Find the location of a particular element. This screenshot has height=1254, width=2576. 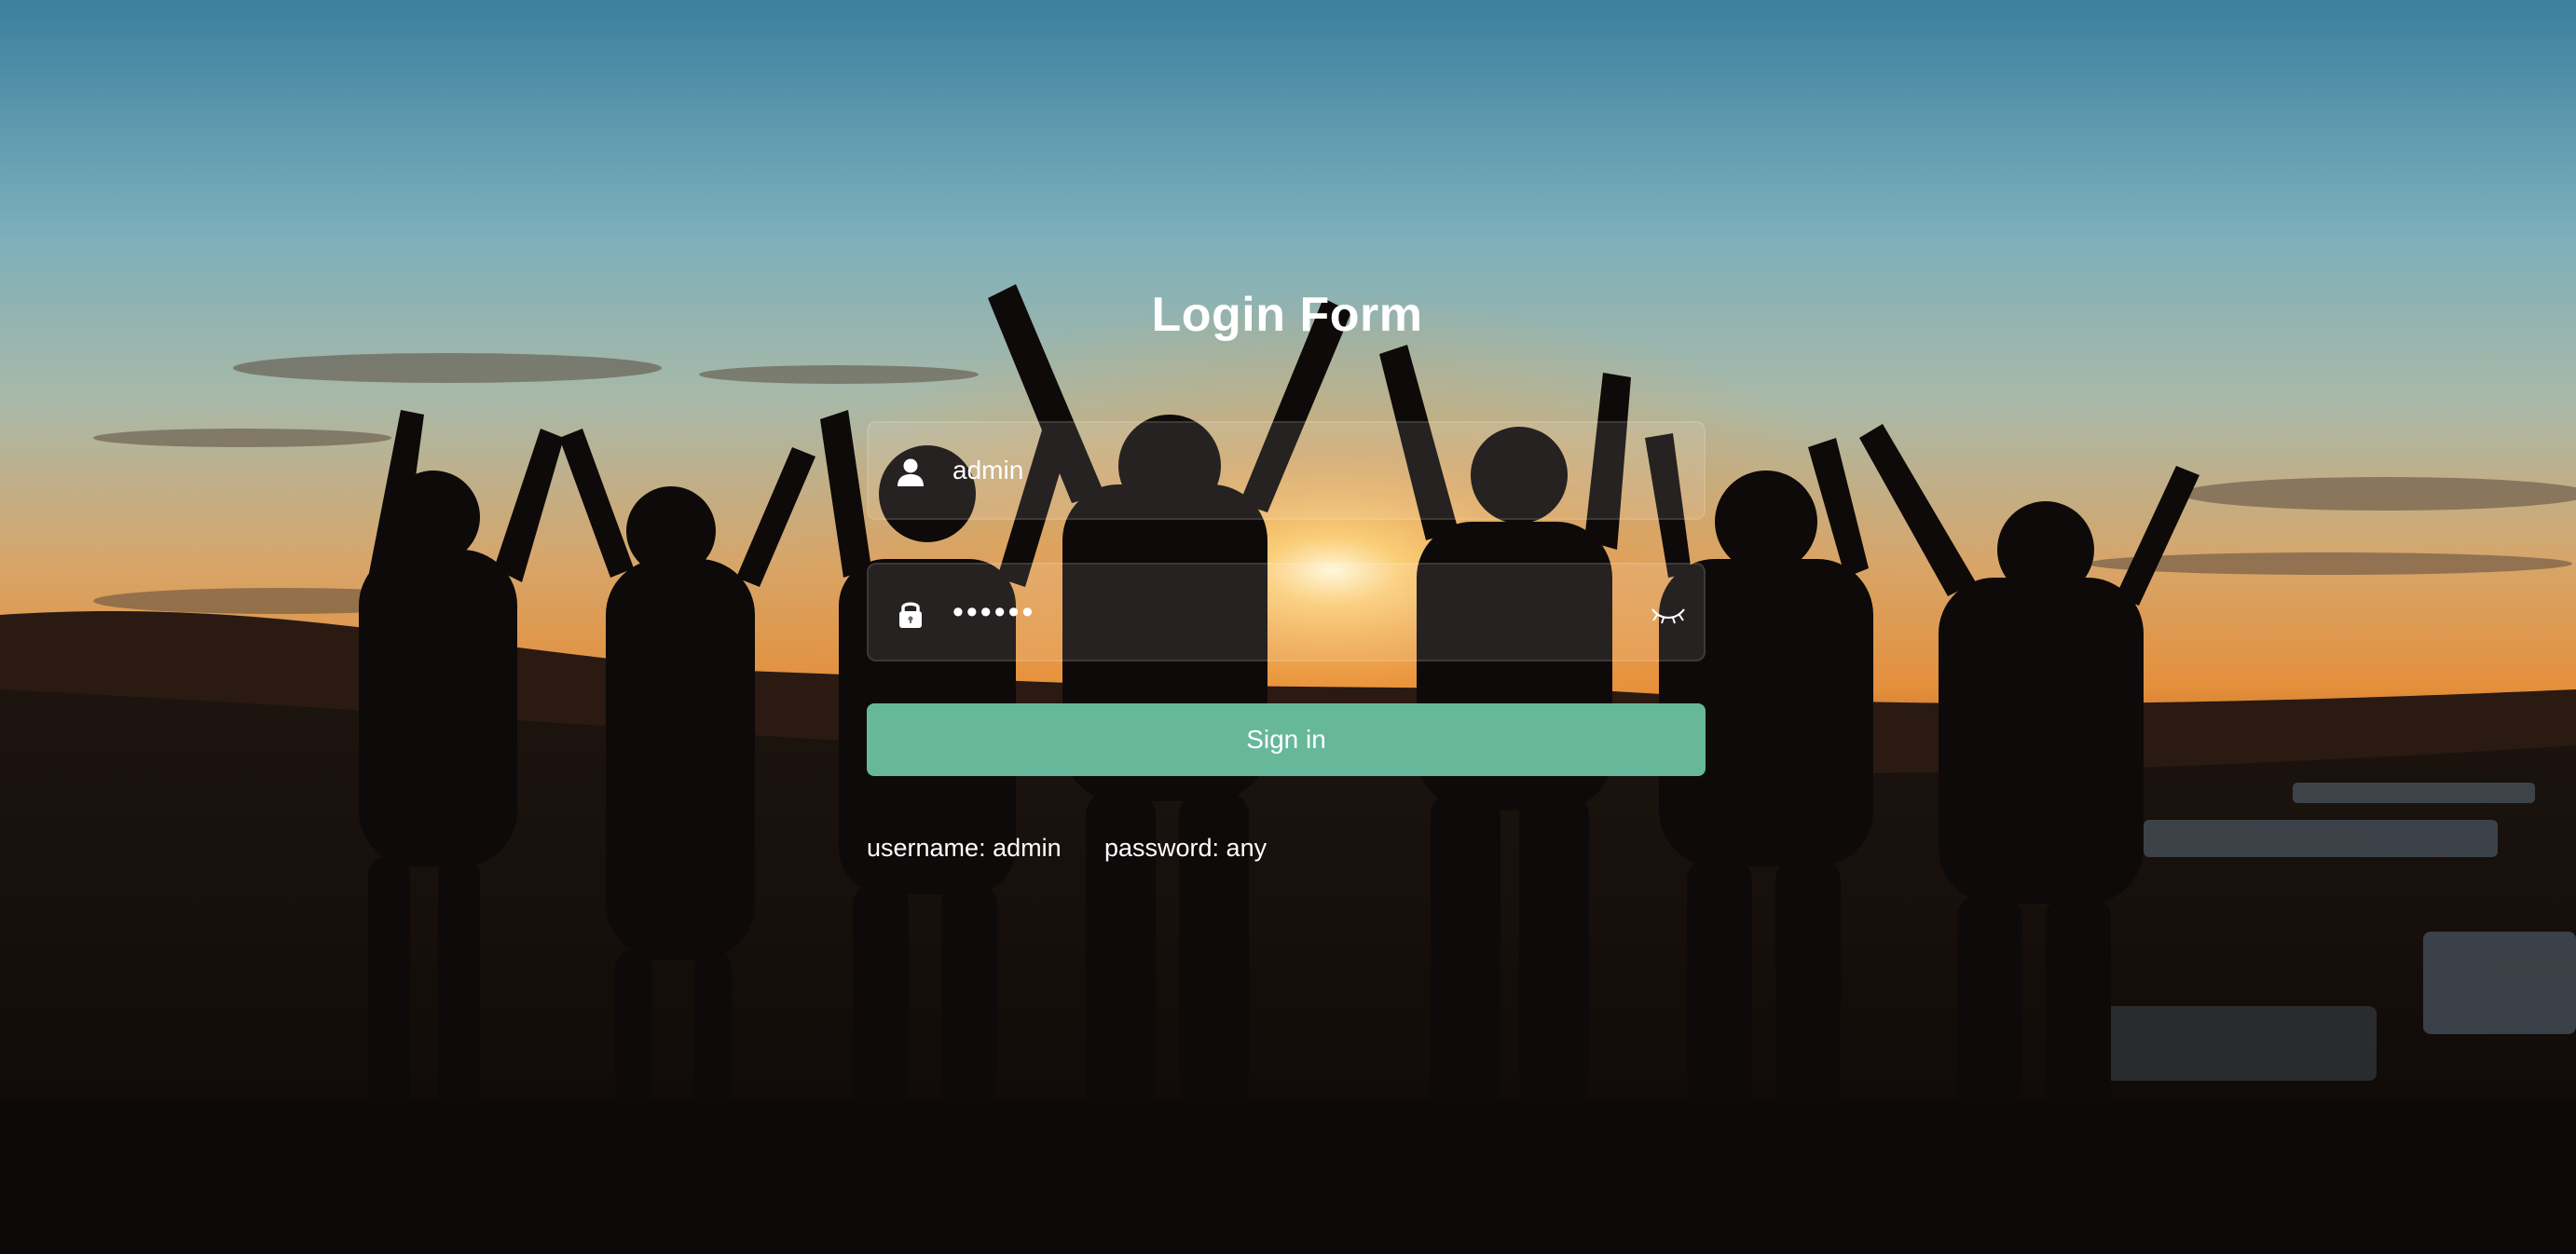

password-field is located at coordinates (1286, 612).